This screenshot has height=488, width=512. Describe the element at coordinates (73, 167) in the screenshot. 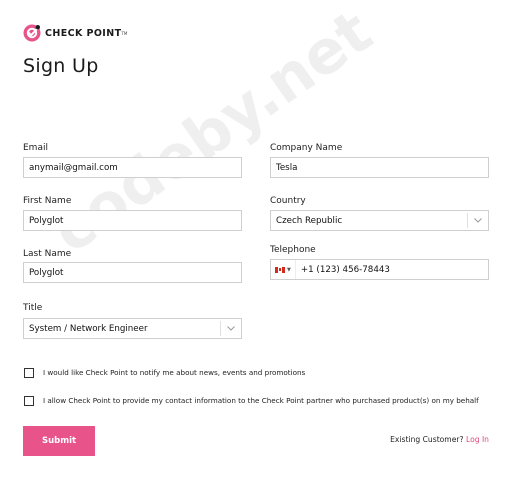

I see `email-value: anymail@gmail.com` at that location.